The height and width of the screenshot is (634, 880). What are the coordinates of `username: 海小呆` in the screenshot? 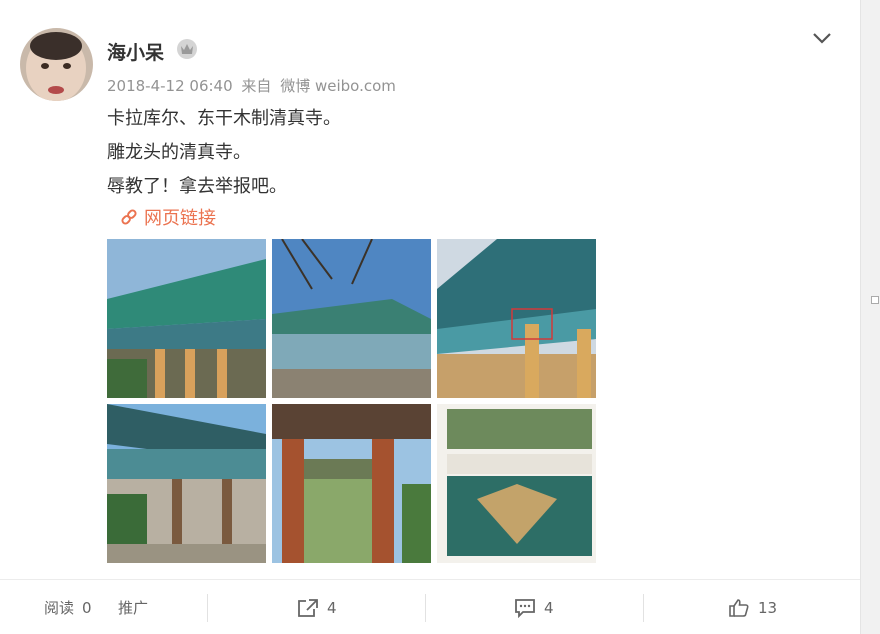 It's located at (135, 51).